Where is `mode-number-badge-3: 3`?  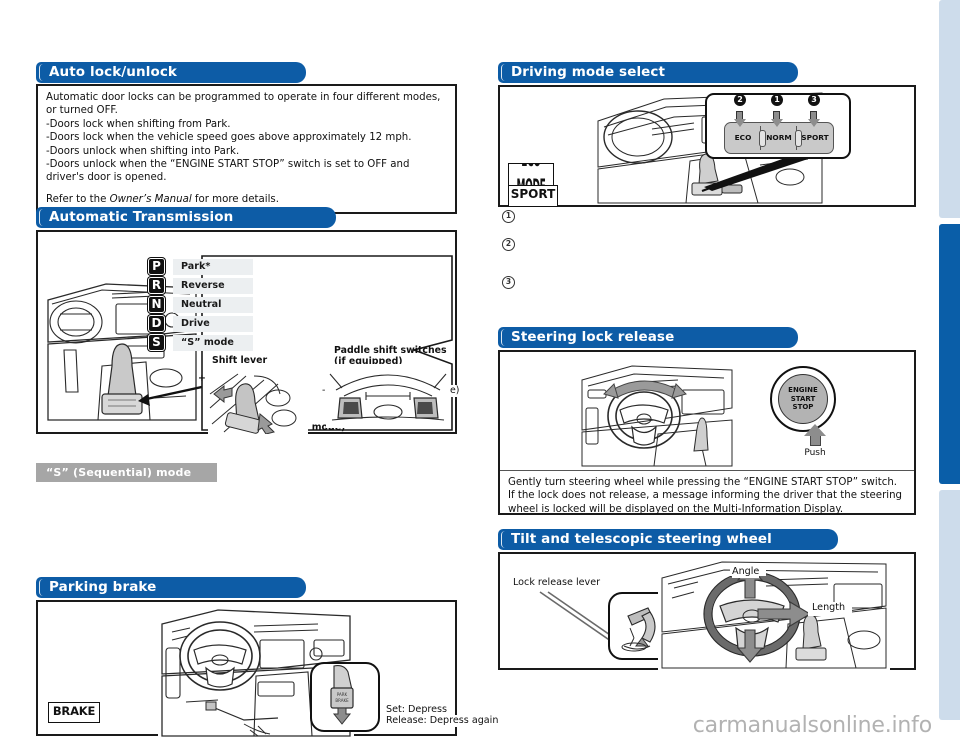
mode-number-badge-3: 3 is located at coordinates (814, 100).